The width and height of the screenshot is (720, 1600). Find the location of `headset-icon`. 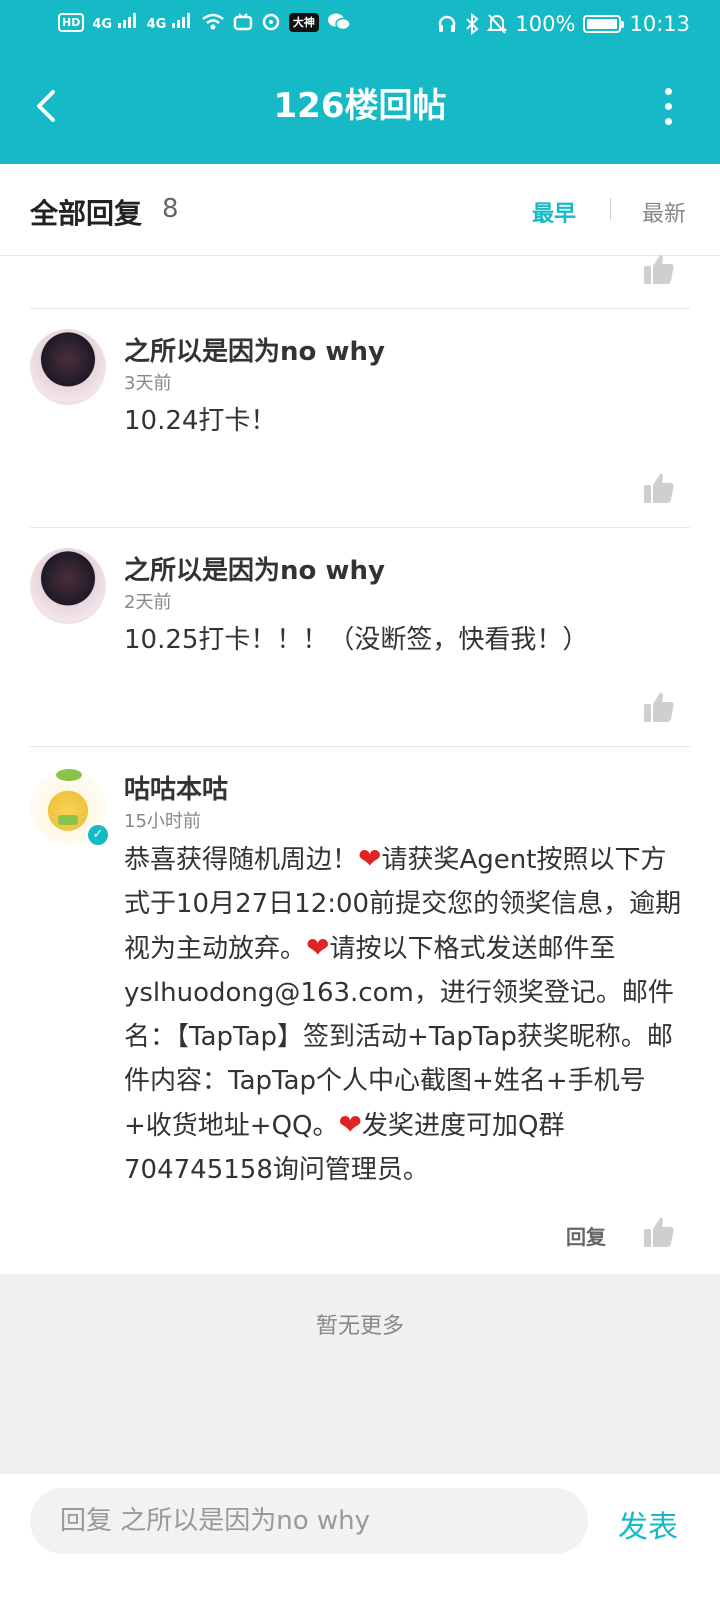

headset-icon is located at coordinates (447, 23).